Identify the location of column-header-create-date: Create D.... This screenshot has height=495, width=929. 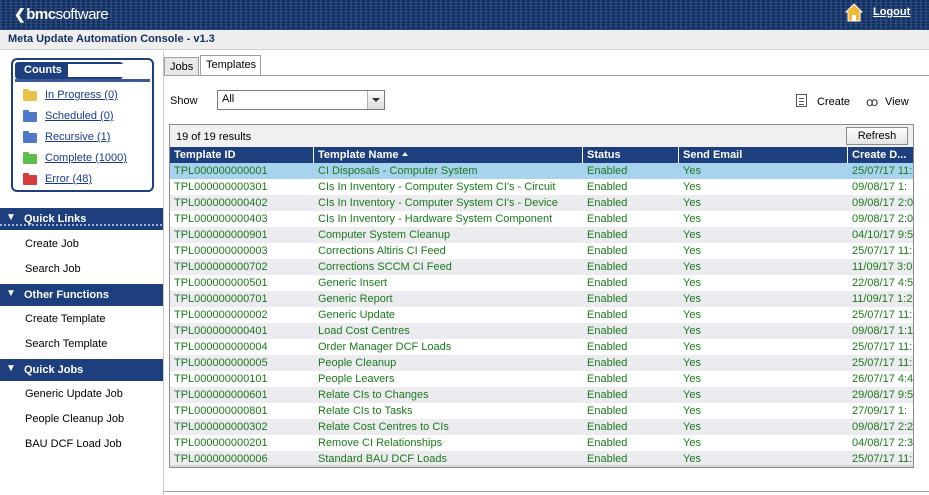
(880, 155).